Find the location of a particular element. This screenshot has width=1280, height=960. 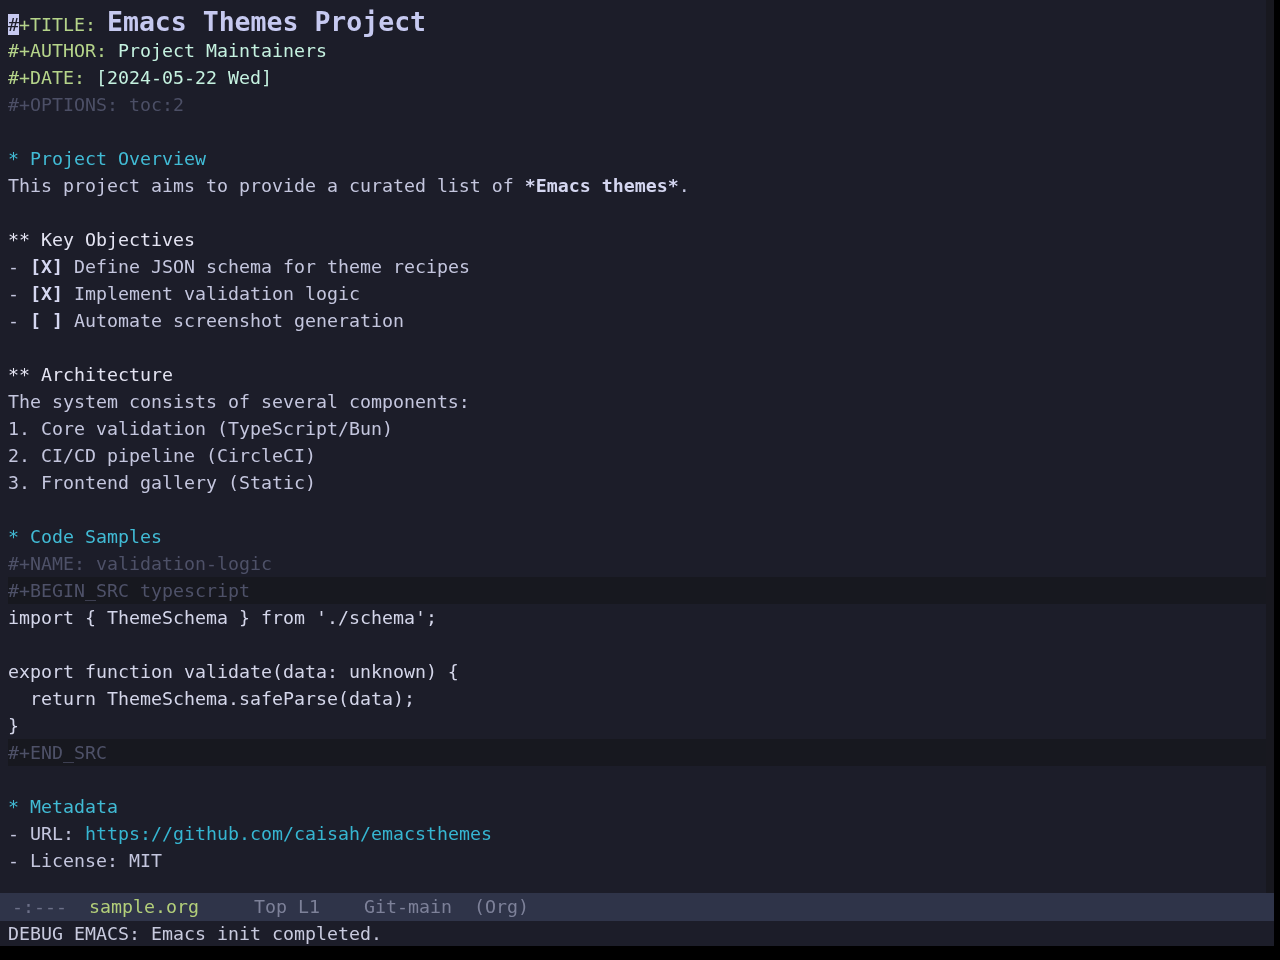

buffer-name: sample.org is located at coordinates (144, 907).